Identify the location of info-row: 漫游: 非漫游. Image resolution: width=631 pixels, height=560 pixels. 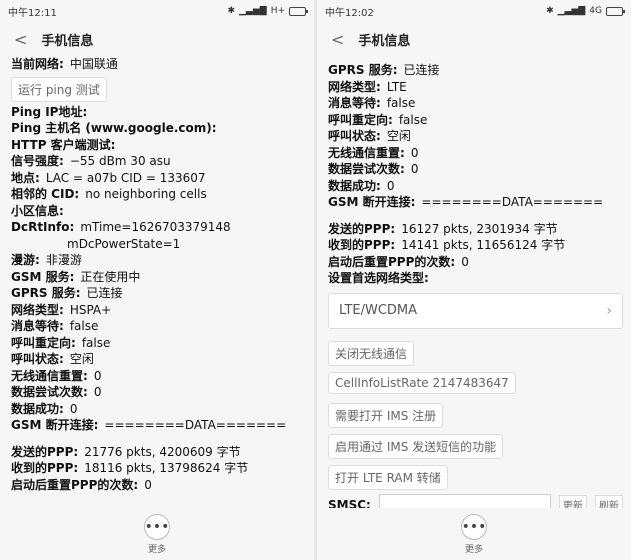
(158, 260).